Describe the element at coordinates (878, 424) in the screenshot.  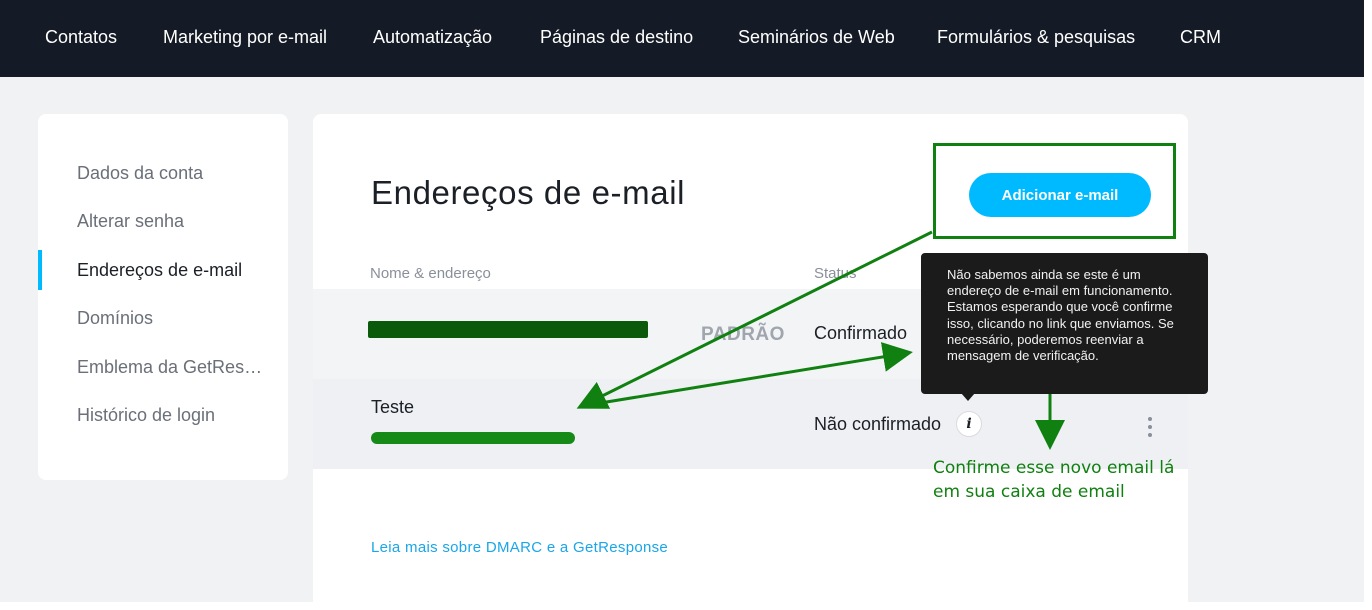
I see `status-text: Não confirmado` at that location.